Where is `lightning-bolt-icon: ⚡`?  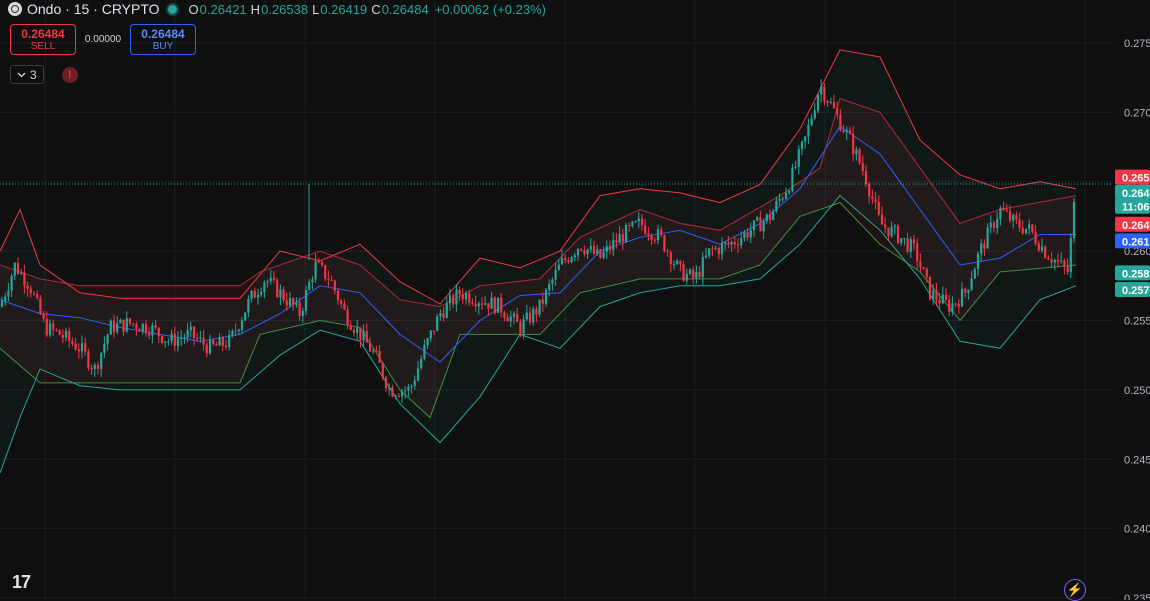 lightning-bolt-icon: ⚡ is located at coordinates (1075, 590).